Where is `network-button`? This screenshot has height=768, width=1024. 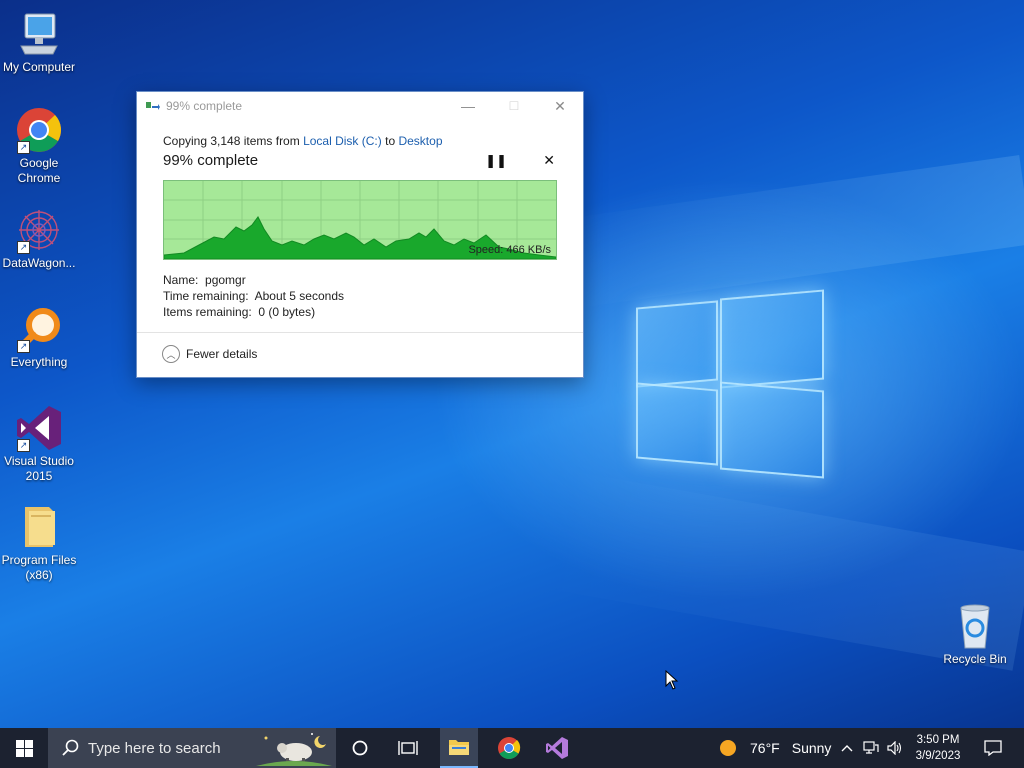 network-button is located at coordinates (871, 748).